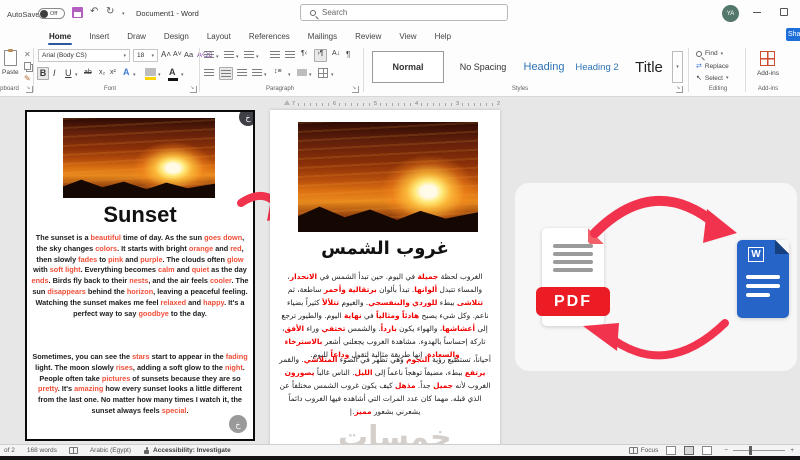 The width and height of the screenshot is (800, 460). Describe the element at coordinates (60, 36) in the screenshot. I see `tab-home: Home` at that location.